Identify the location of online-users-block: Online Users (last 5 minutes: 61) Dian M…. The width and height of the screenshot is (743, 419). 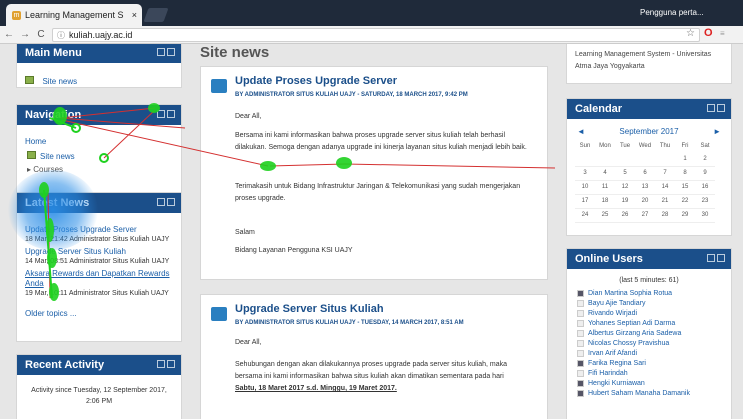
(649, 333).